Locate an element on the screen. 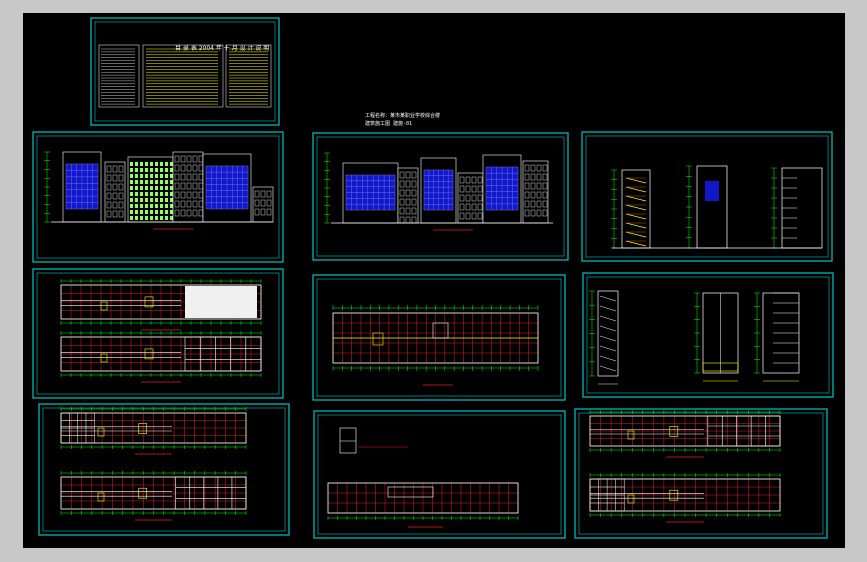 This screenshot has height=562, width=867. elevation-south-drawing is located at coordinates (159, 190).